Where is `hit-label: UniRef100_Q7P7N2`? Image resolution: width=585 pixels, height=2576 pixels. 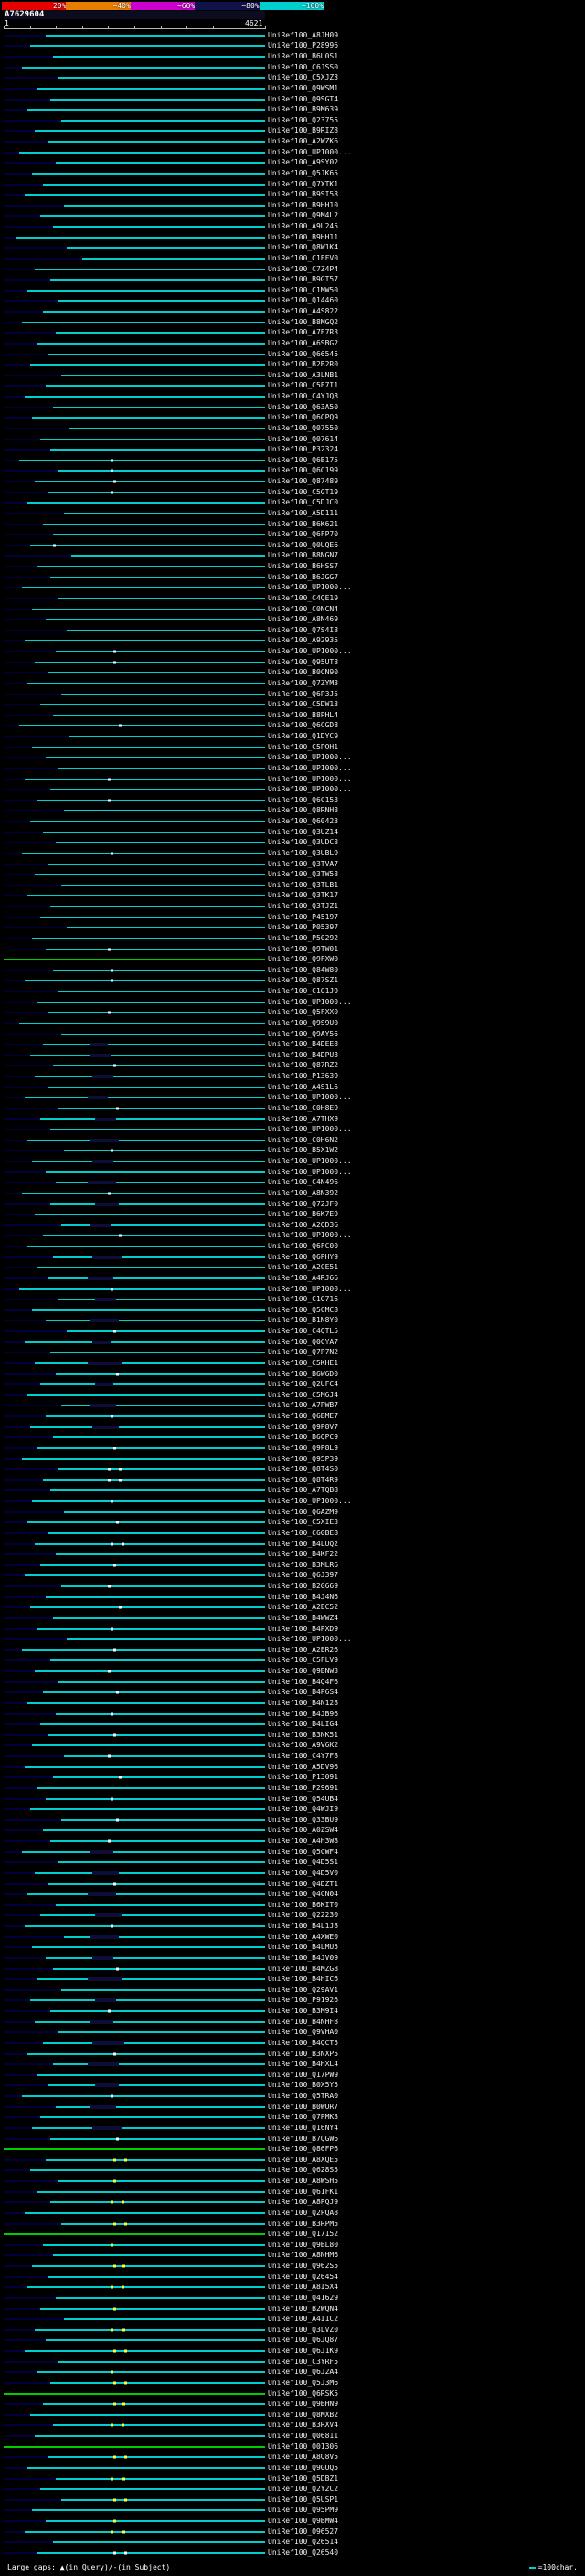
hit-label: UniRef100_Q7P7N2 is located at coordinates (303, 1352).